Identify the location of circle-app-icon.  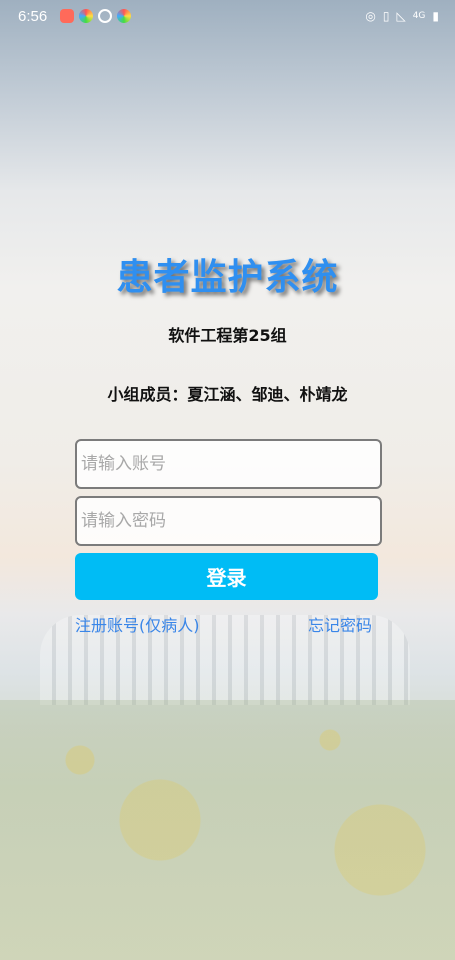
(105, 16).